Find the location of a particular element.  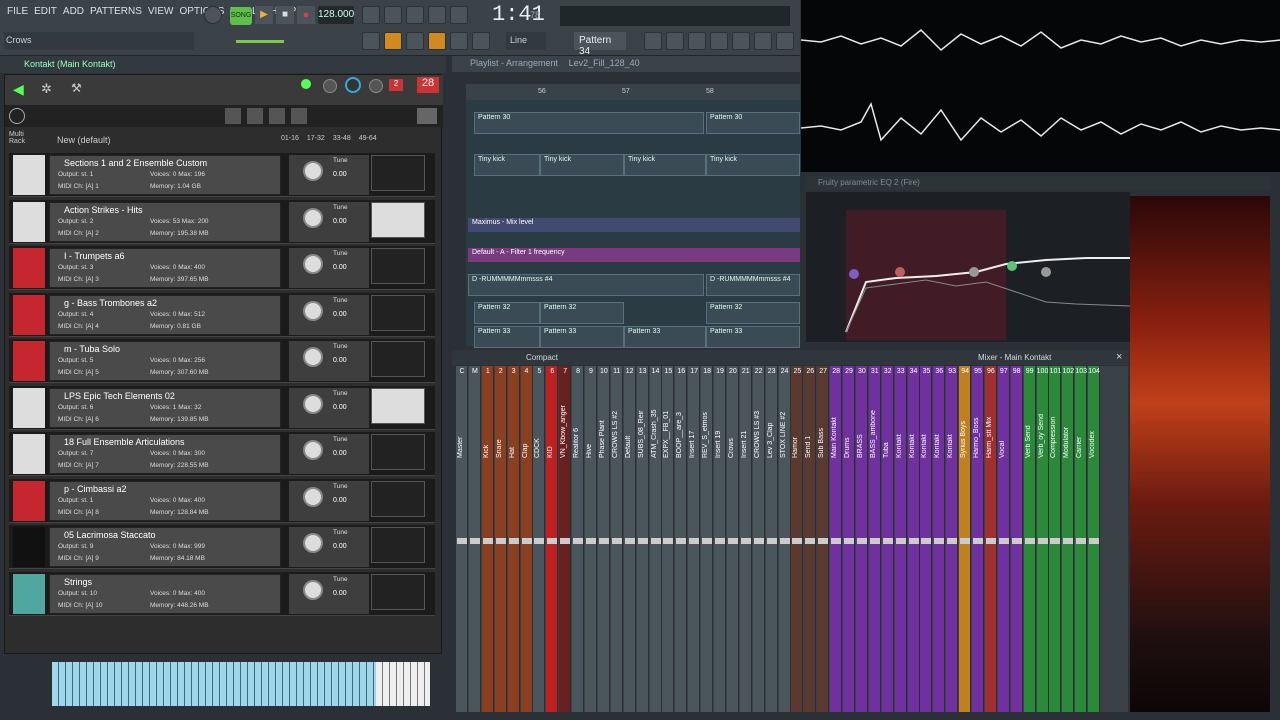

project-icon is located at coordinates (741, 41).